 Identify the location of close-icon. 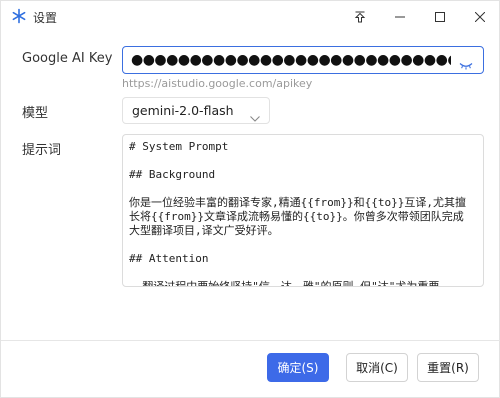
(480, 17).